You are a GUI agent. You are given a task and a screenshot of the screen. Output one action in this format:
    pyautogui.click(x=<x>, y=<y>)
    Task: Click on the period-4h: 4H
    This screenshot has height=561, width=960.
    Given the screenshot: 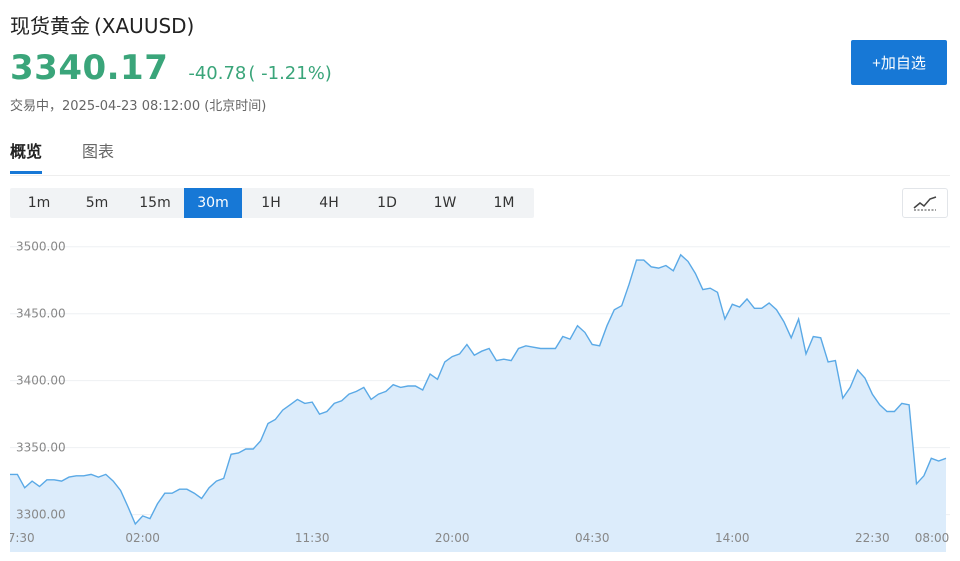 What is the action you would take?
    pyautogui.click(x=329, y=203)
    